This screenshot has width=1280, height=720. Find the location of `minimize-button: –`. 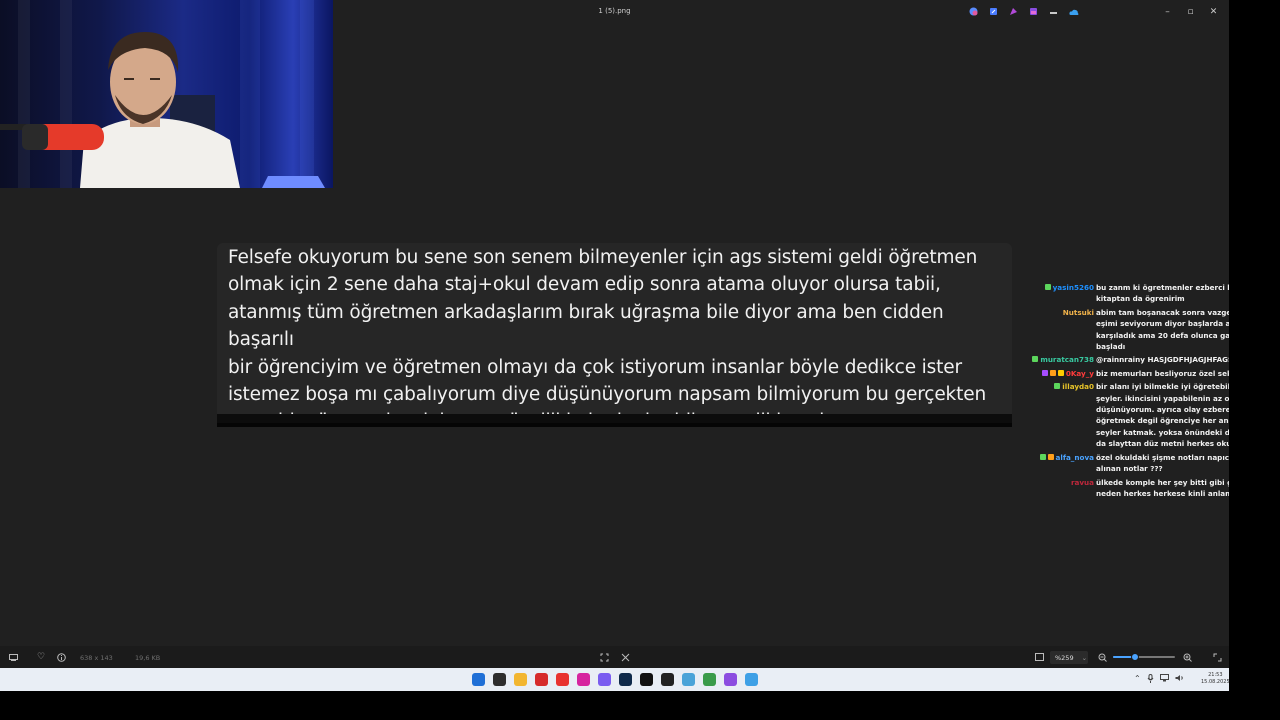

minimize-button: – is located at coordinates (1167, 12).